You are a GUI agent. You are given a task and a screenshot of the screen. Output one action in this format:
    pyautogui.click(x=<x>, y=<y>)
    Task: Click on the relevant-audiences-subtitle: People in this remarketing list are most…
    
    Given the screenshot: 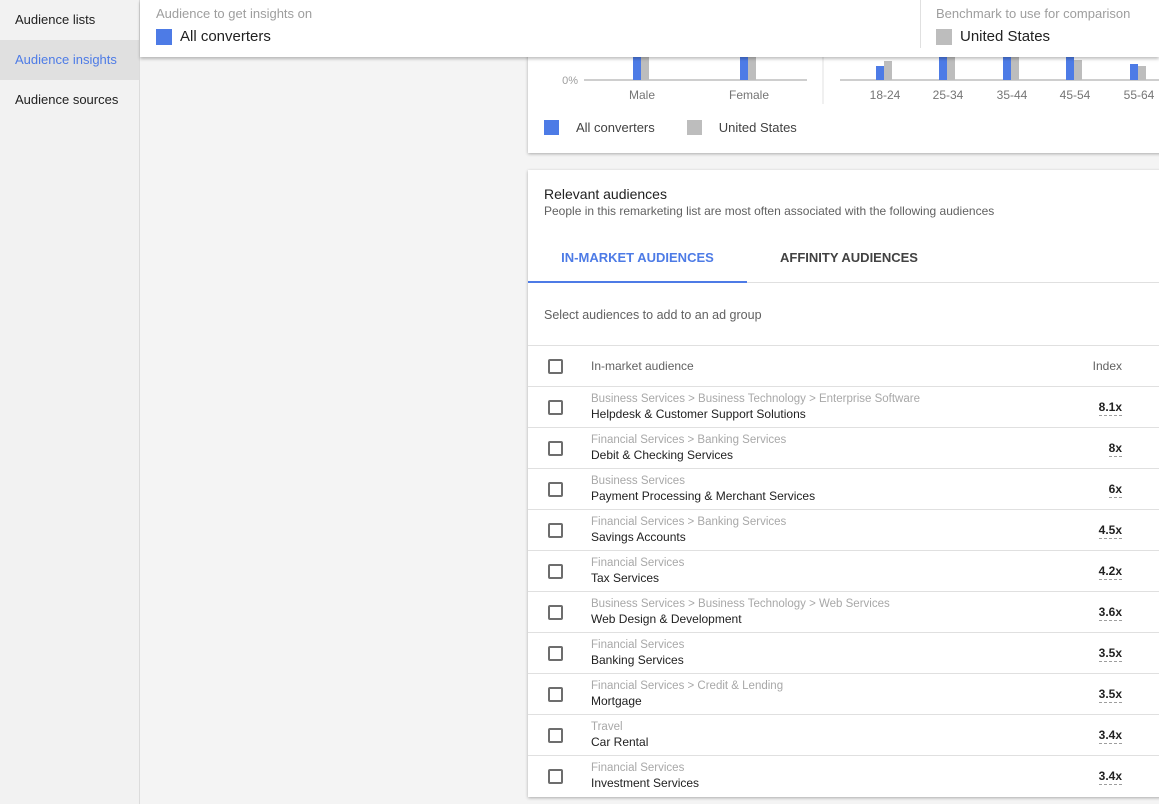 What is the action you would take?
    pyautogui.click(x=769, y=211)
    